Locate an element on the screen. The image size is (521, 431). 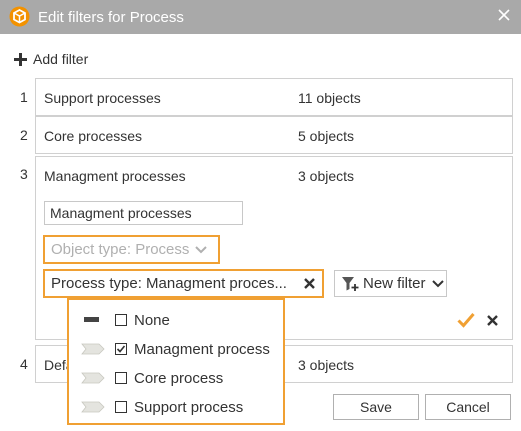
dialog-title: Edit filters for Process is located at coordinates (111, 17).